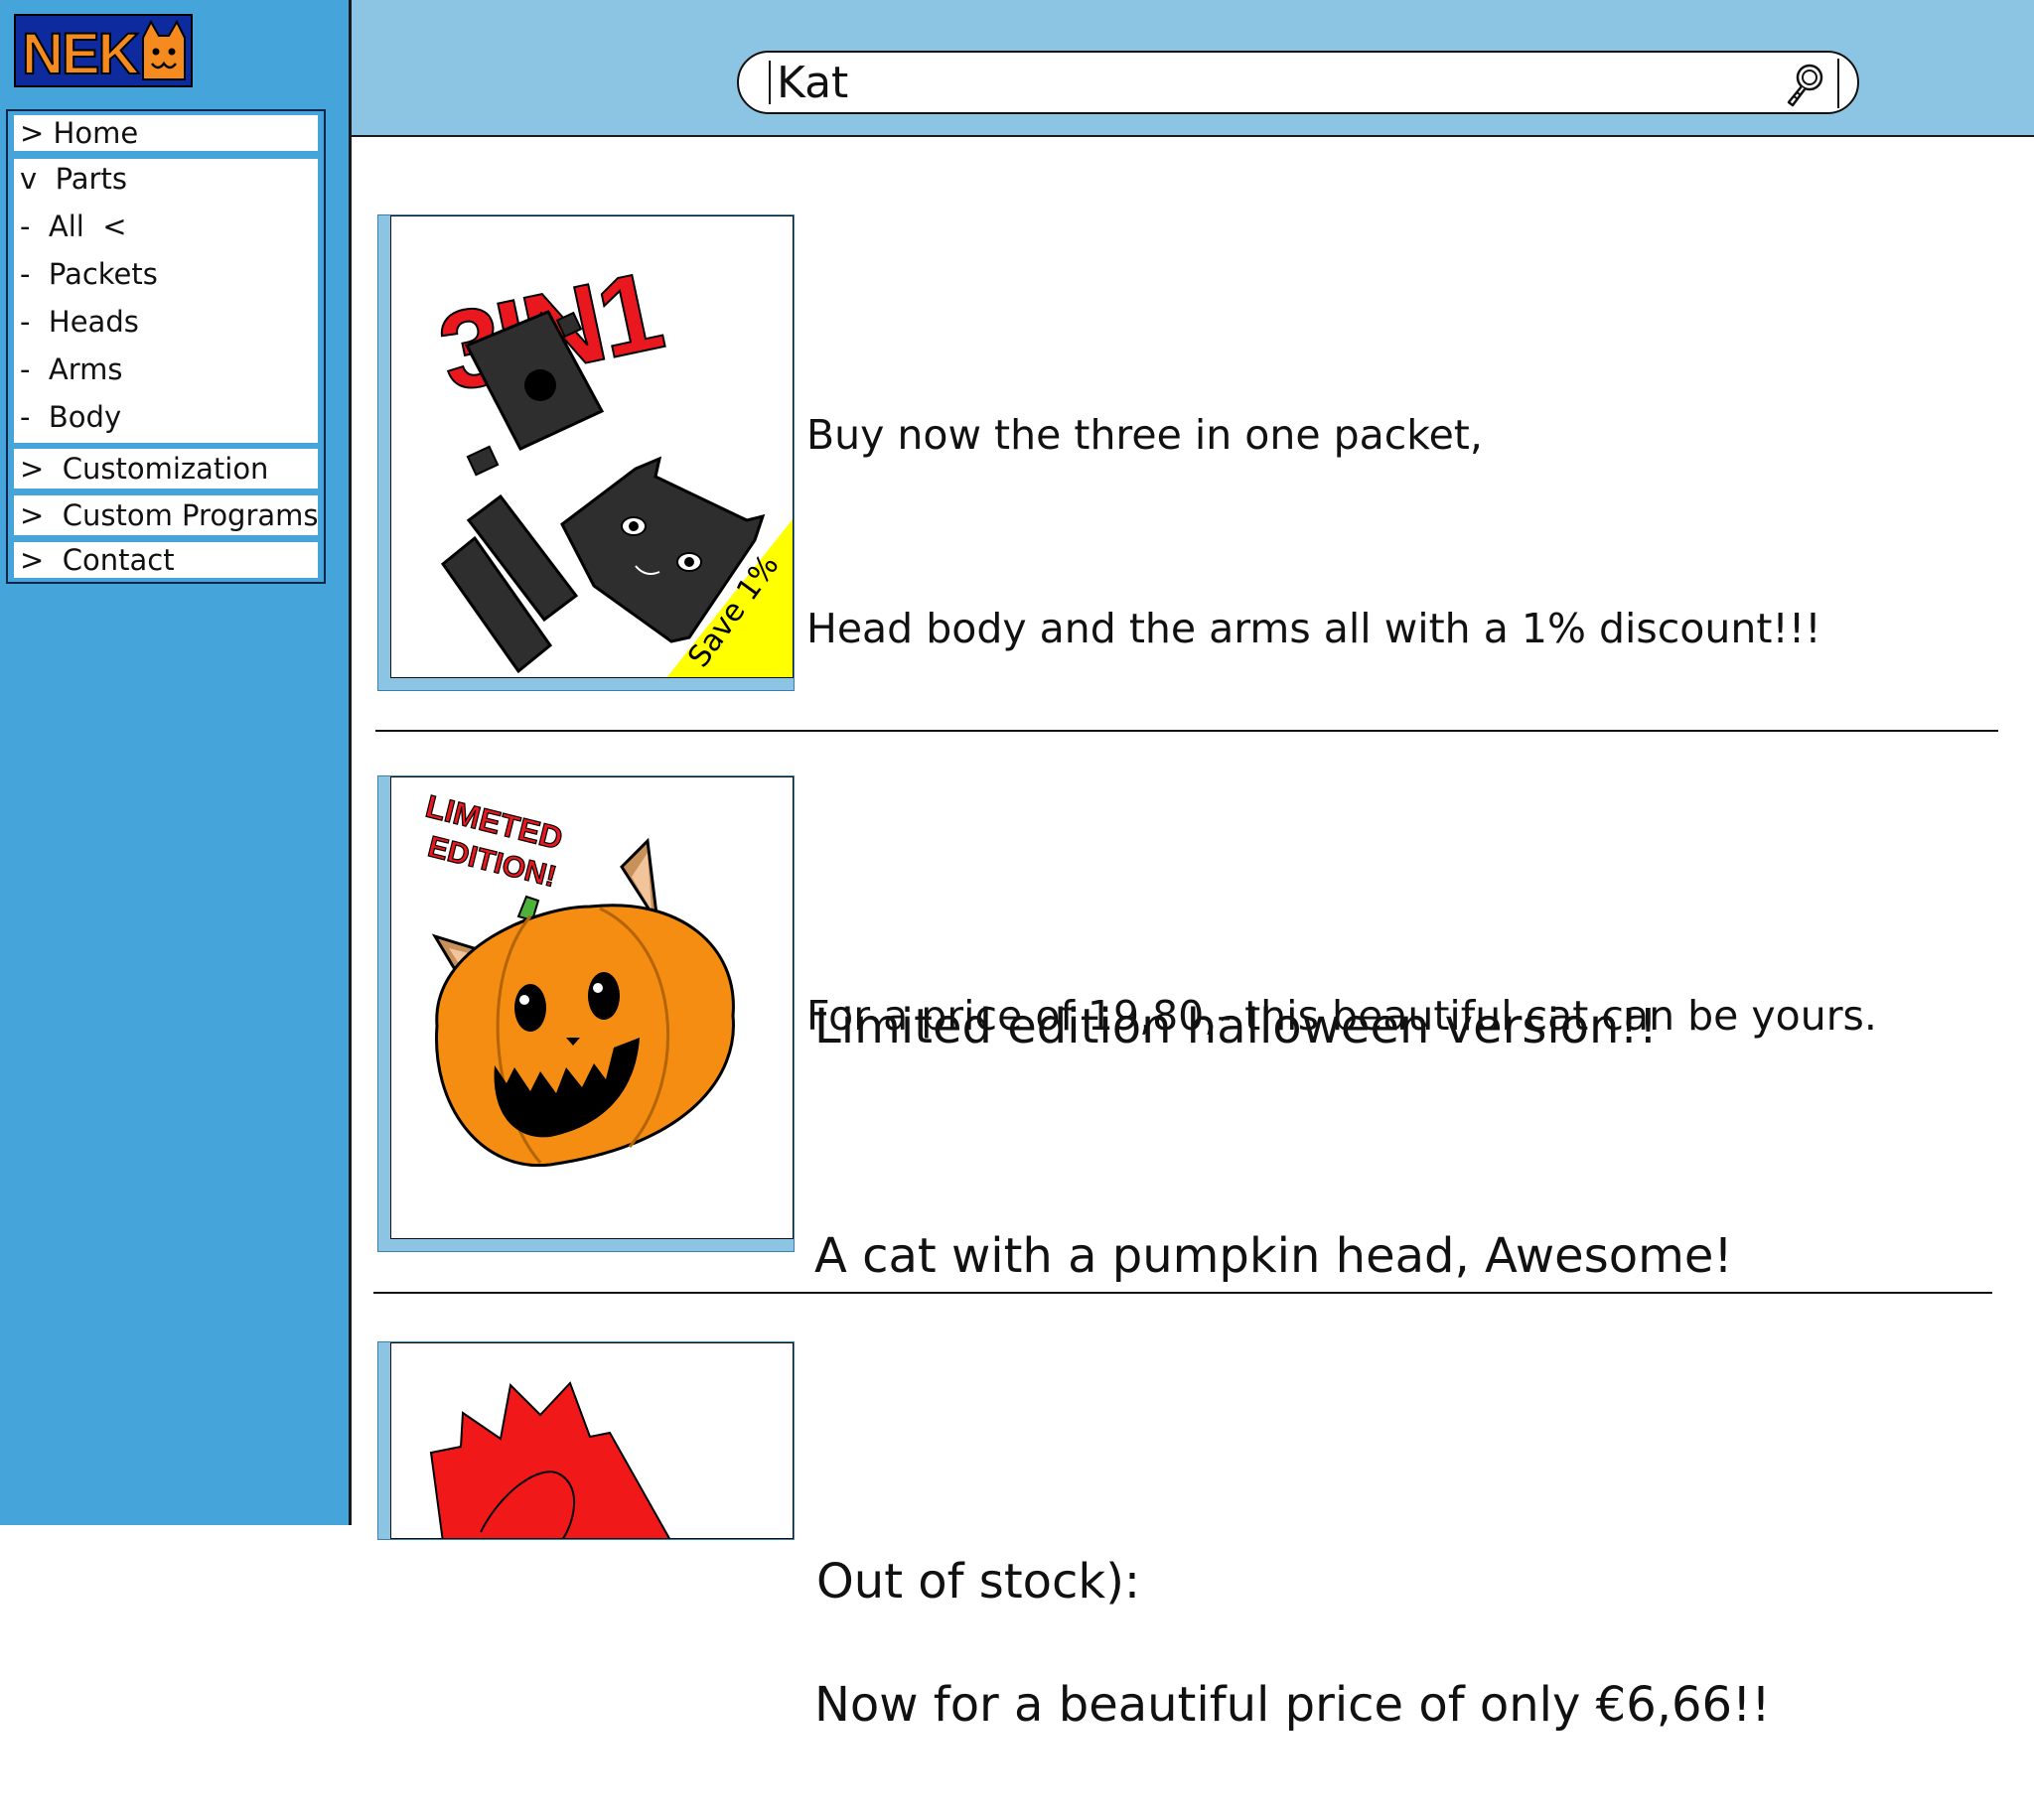  What do you see at coordinates (978, 1552) in the screenshot?
I see `product-description: Out of stock):` at bounding box center [978, 1552].